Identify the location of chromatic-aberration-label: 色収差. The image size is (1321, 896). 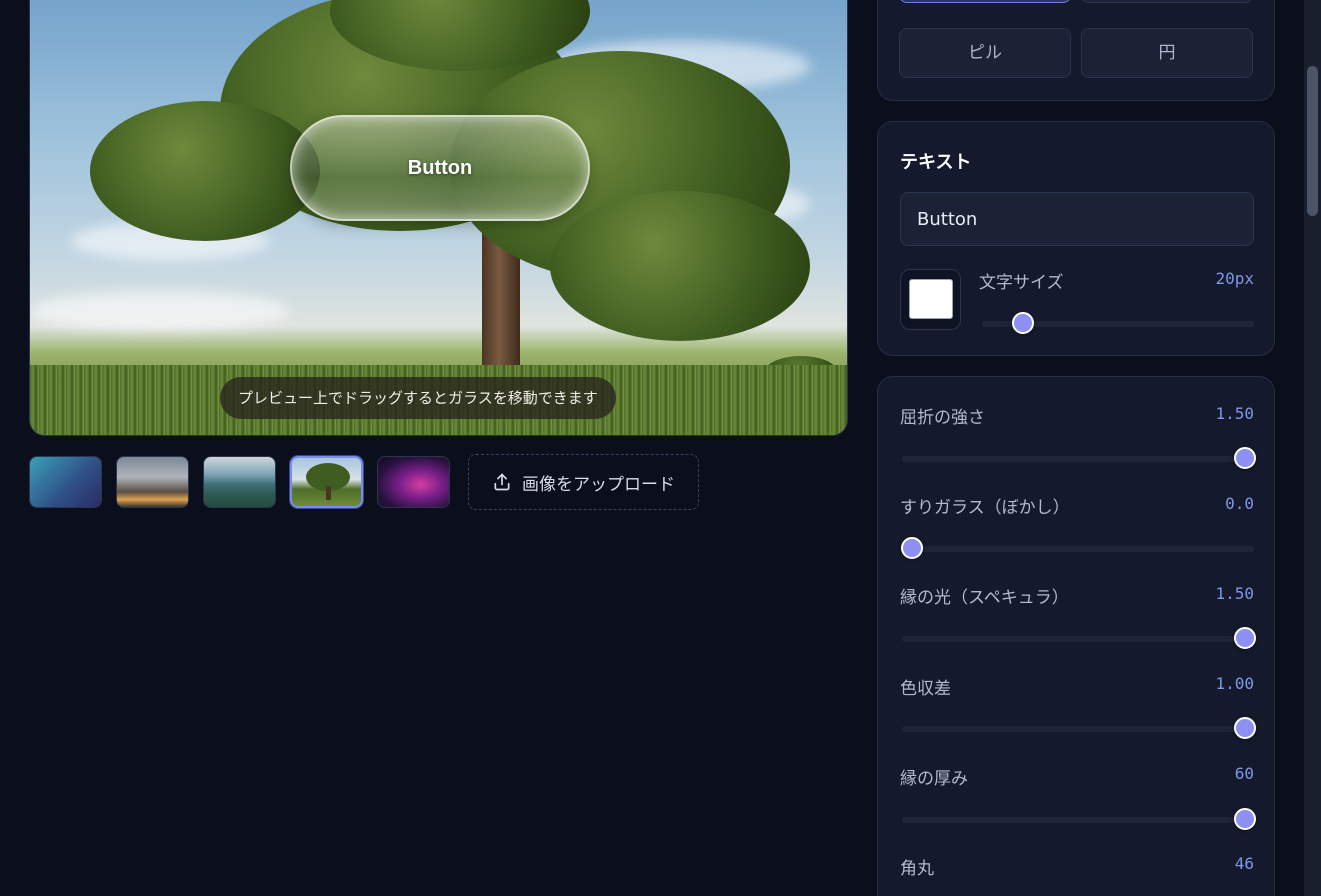
(925, 689).